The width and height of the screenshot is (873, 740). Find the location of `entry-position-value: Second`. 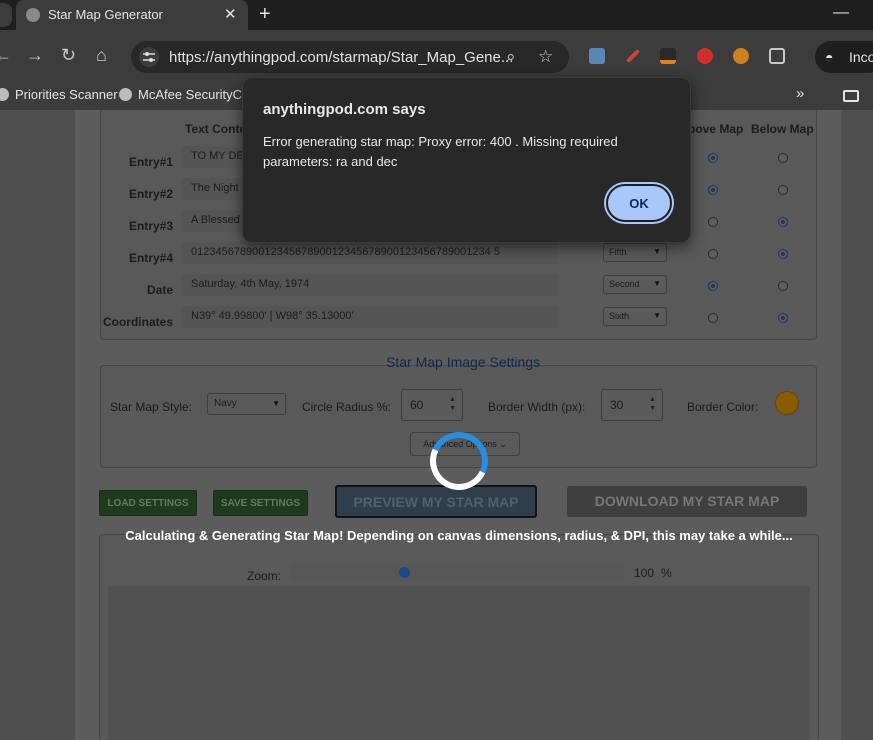

entry-position-value: Second is located at coordinates (624, 284).